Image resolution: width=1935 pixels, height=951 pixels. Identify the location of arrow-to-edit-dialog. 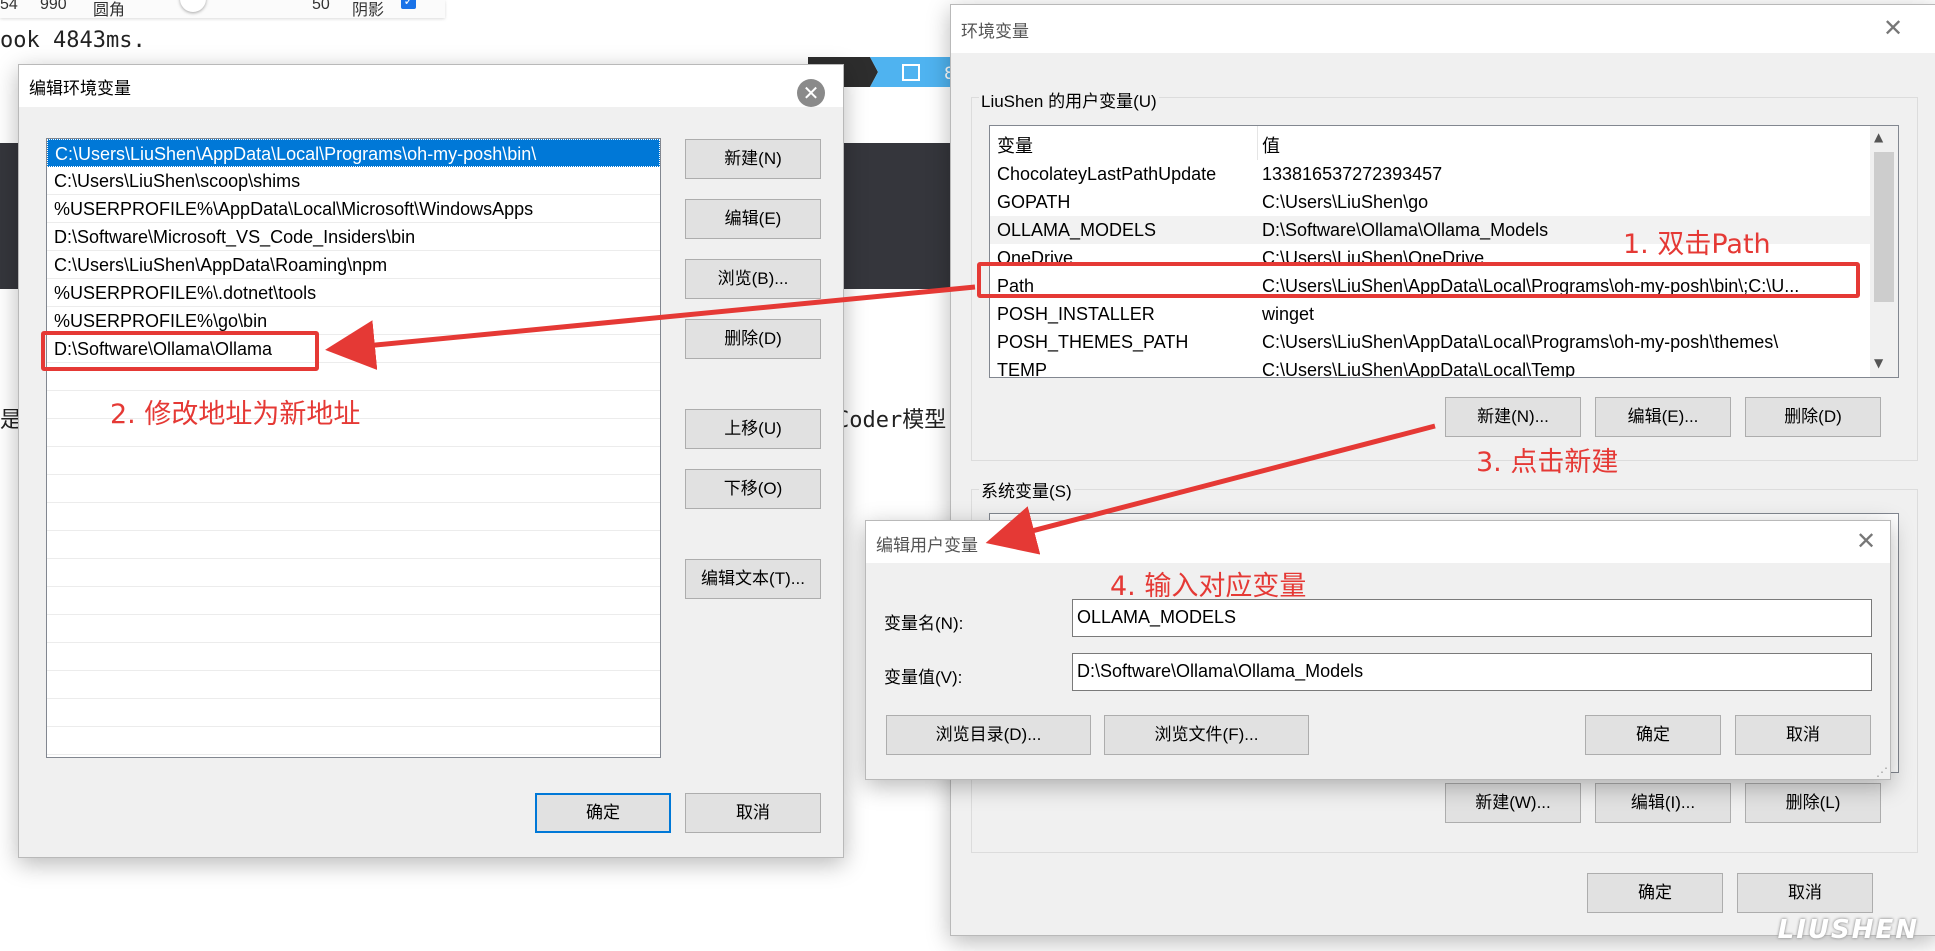
(1210, 489).